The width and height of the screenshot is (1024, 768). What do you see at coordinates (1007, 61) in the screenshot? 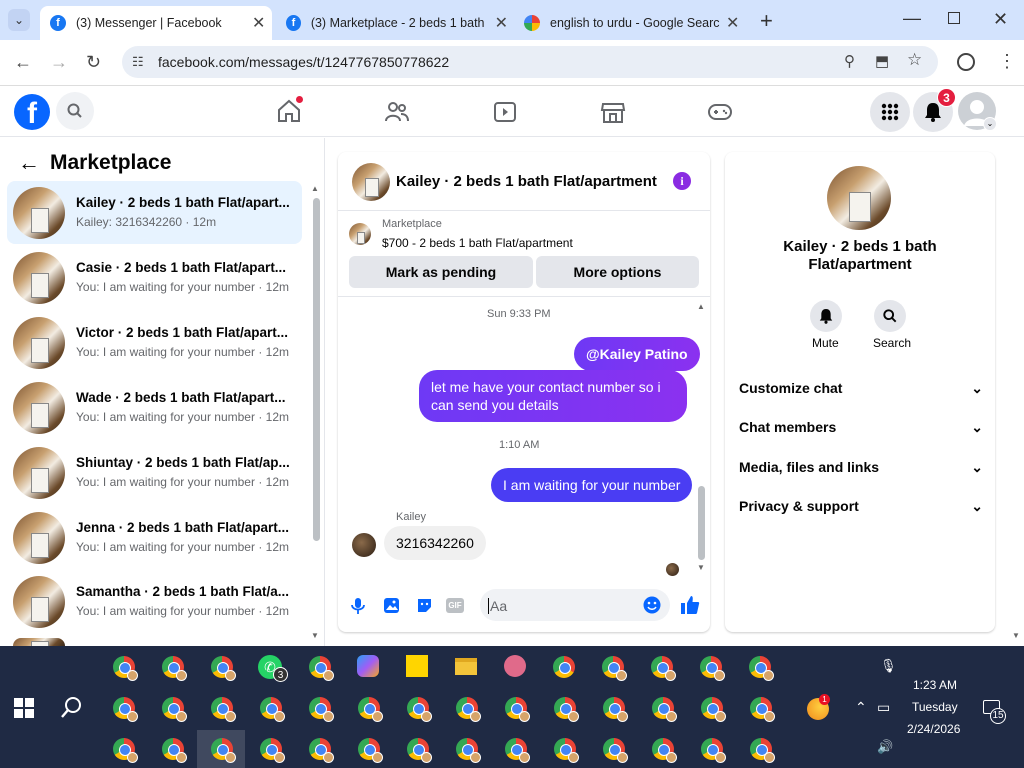
I see `menu-kebab-icon: ⋮` at bounding box center [1007, 61].